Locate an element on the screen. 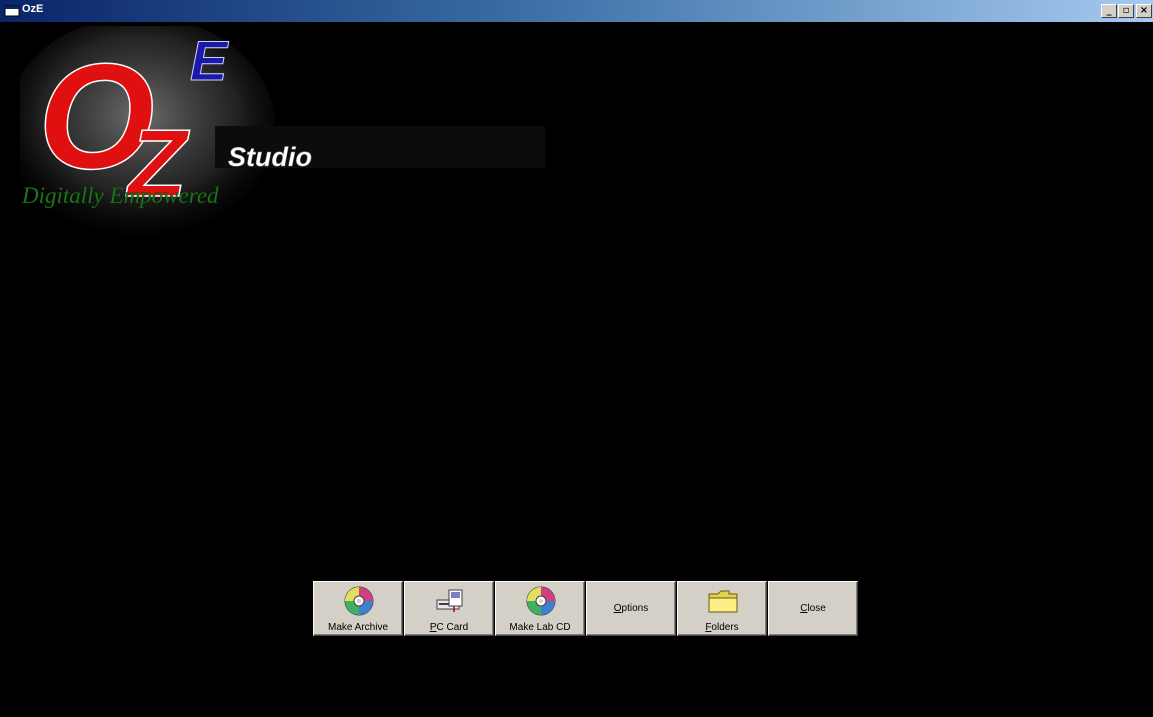 The image size is (1153, 717). minimize-button: _ is located at coordinates (1109, 11).